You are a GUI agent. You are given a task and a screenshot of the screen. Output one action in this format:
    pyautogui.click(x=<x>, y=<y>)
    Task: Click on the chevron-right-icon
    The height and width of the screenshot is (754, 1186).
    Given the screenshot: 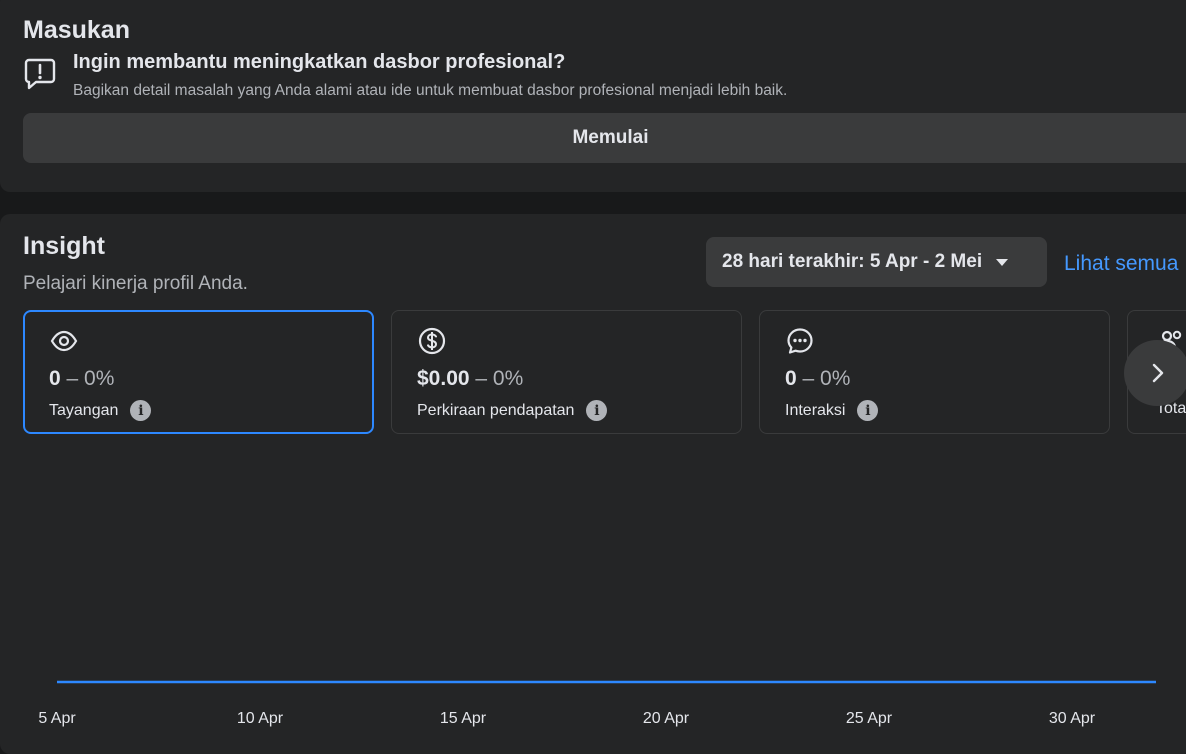 What is the action you would take?
    pyautogui.click(x=1158, y=373)
    